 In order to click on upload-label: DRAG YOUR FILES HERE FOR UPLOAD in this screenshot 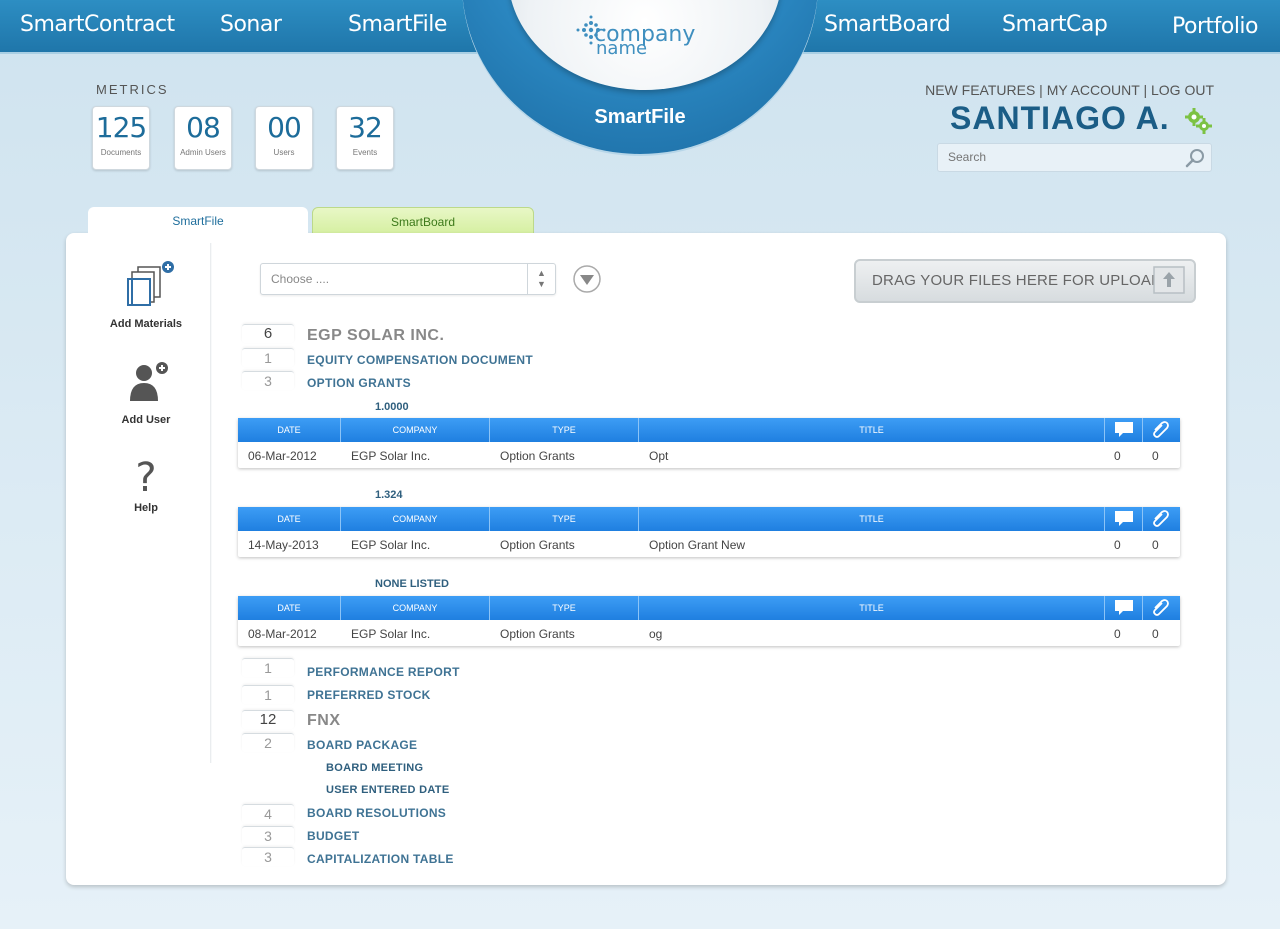, I will do `click(1017, 280)`.